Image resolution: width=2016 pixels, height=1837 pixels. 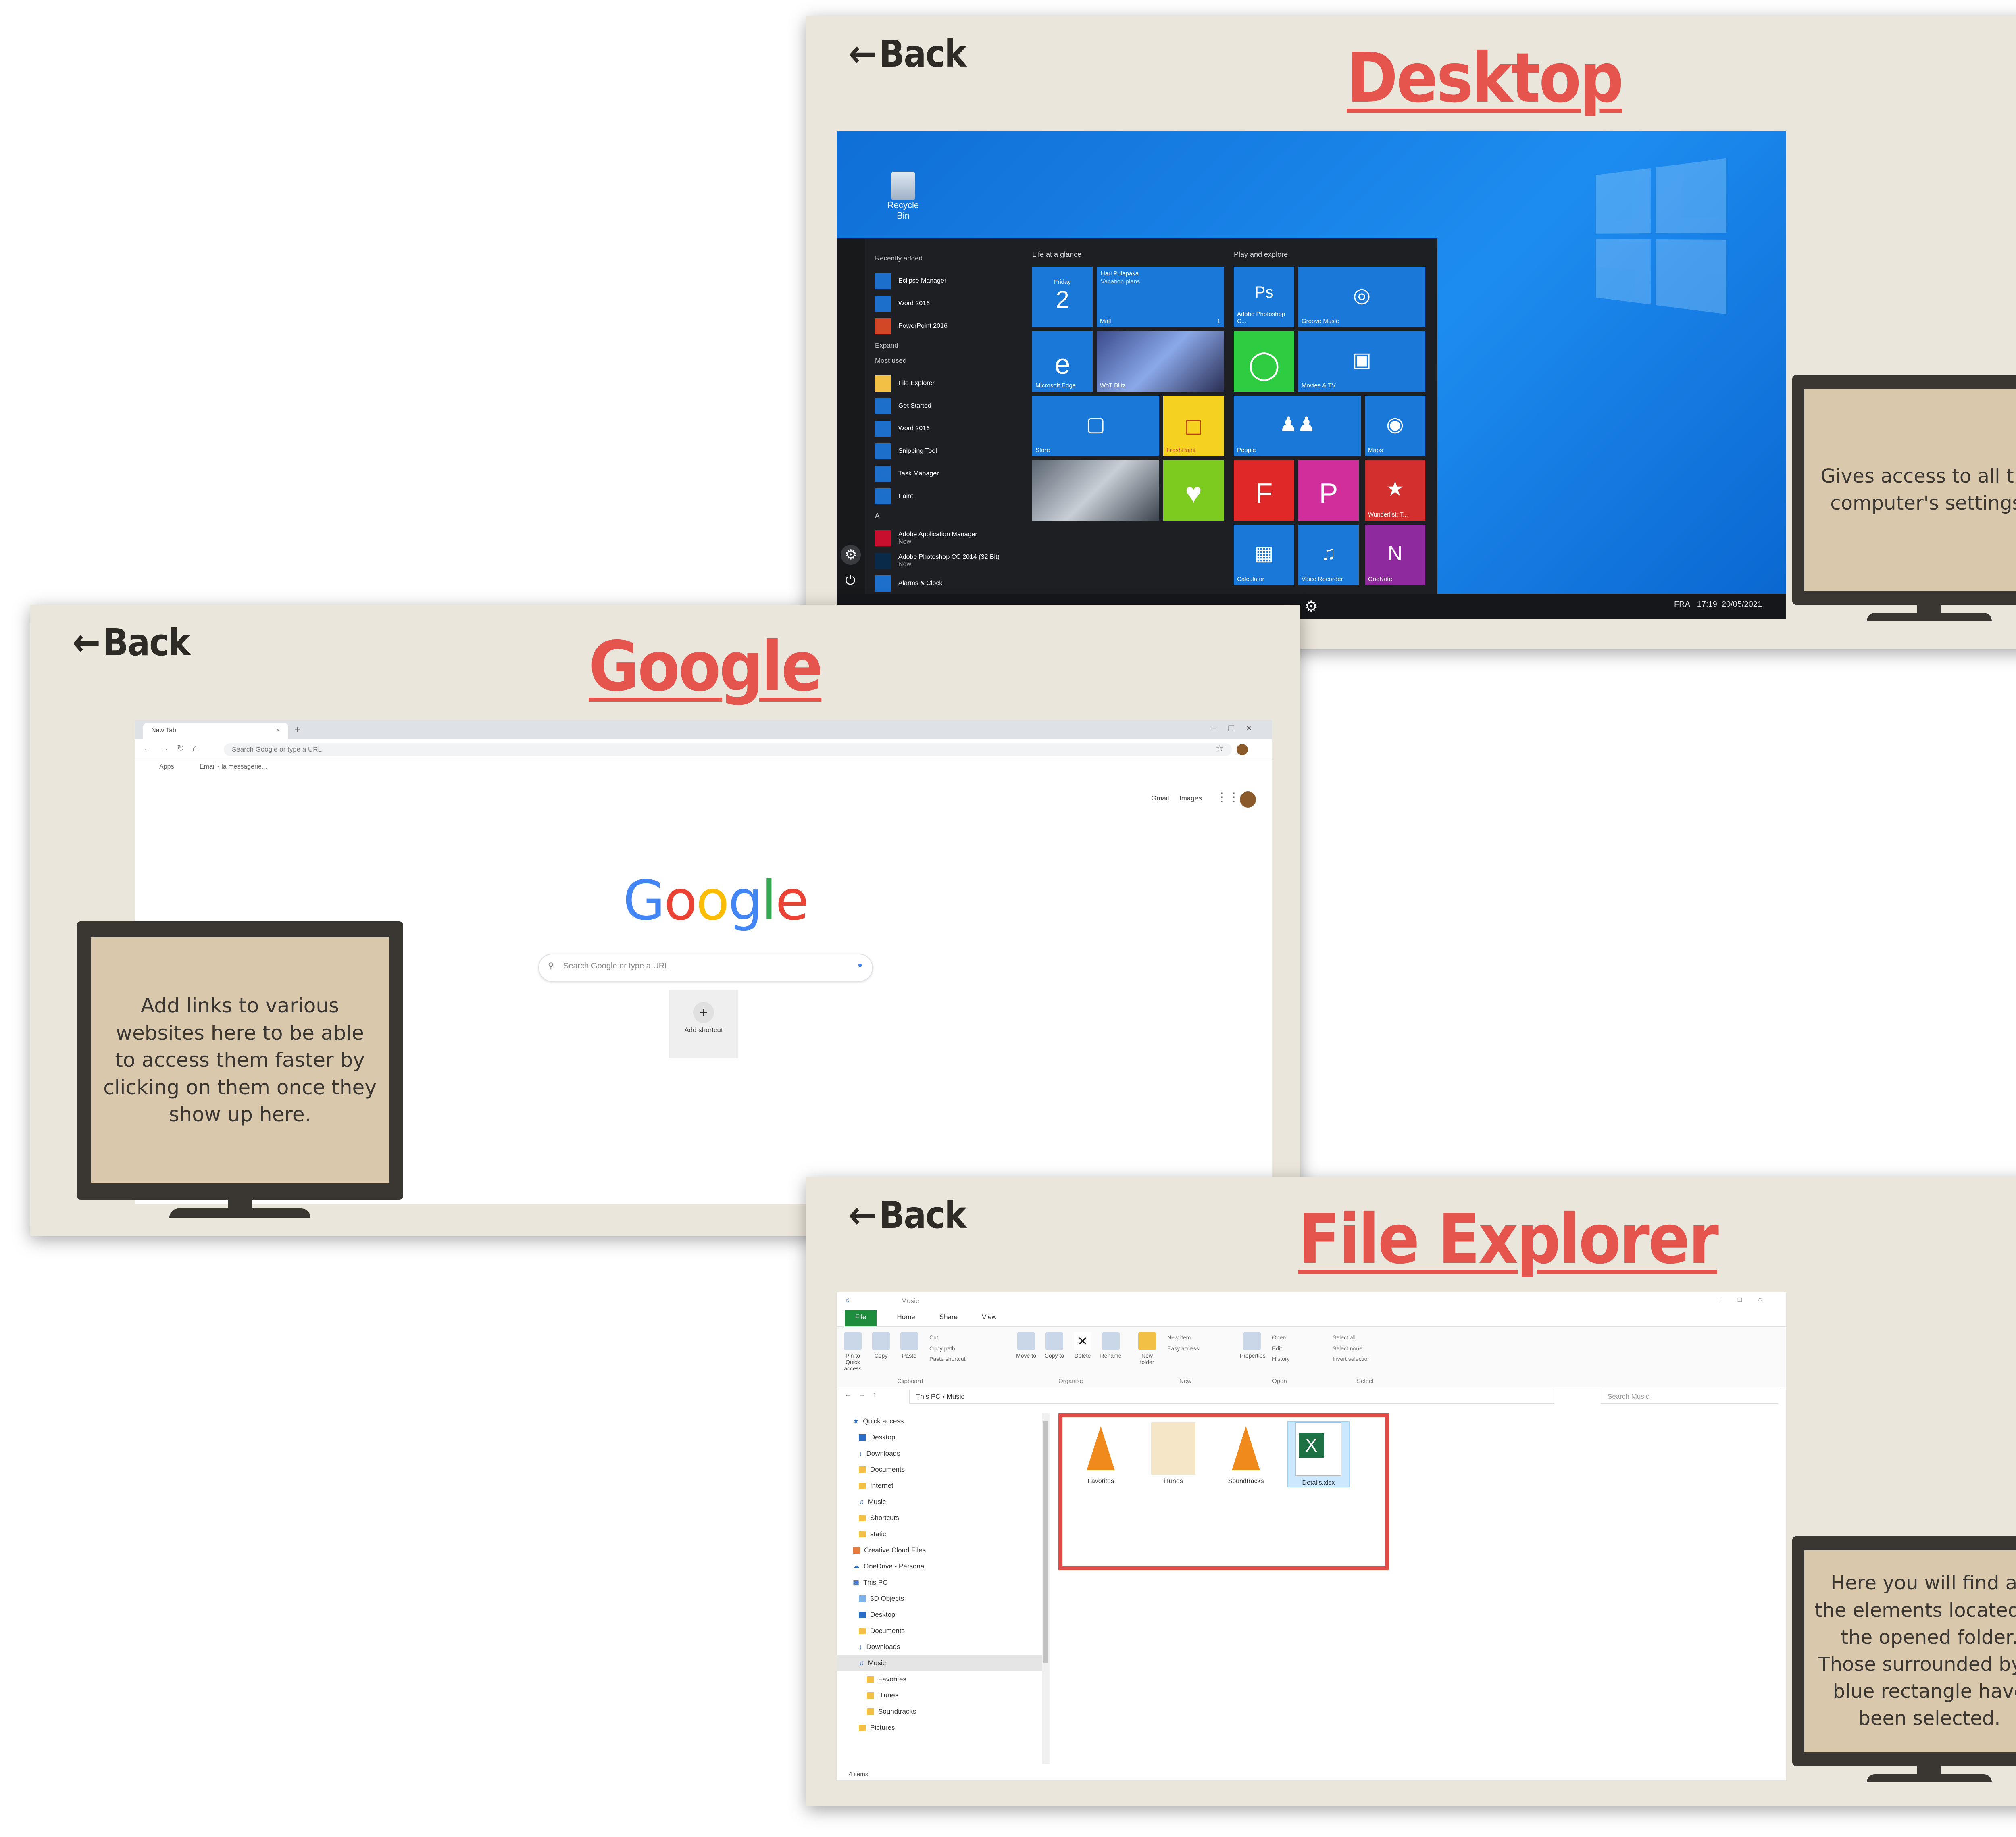 What do you see at coordinates (1160, 361) in the screenshot?
I see `wot-tile: WoT Blitz` at bounding box center [1160, 361].